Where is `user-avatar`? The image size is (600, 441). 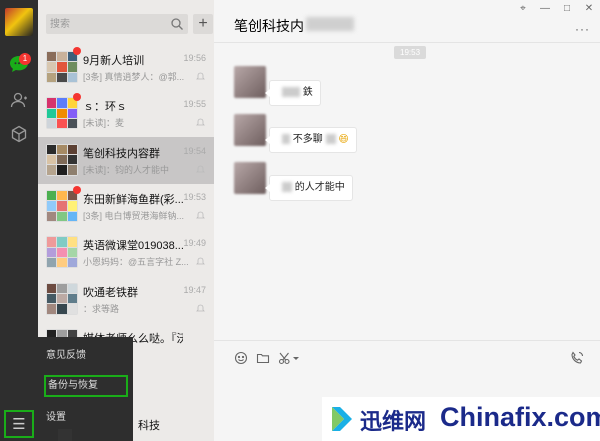 user-avatar is located at coordinates (19, 22).